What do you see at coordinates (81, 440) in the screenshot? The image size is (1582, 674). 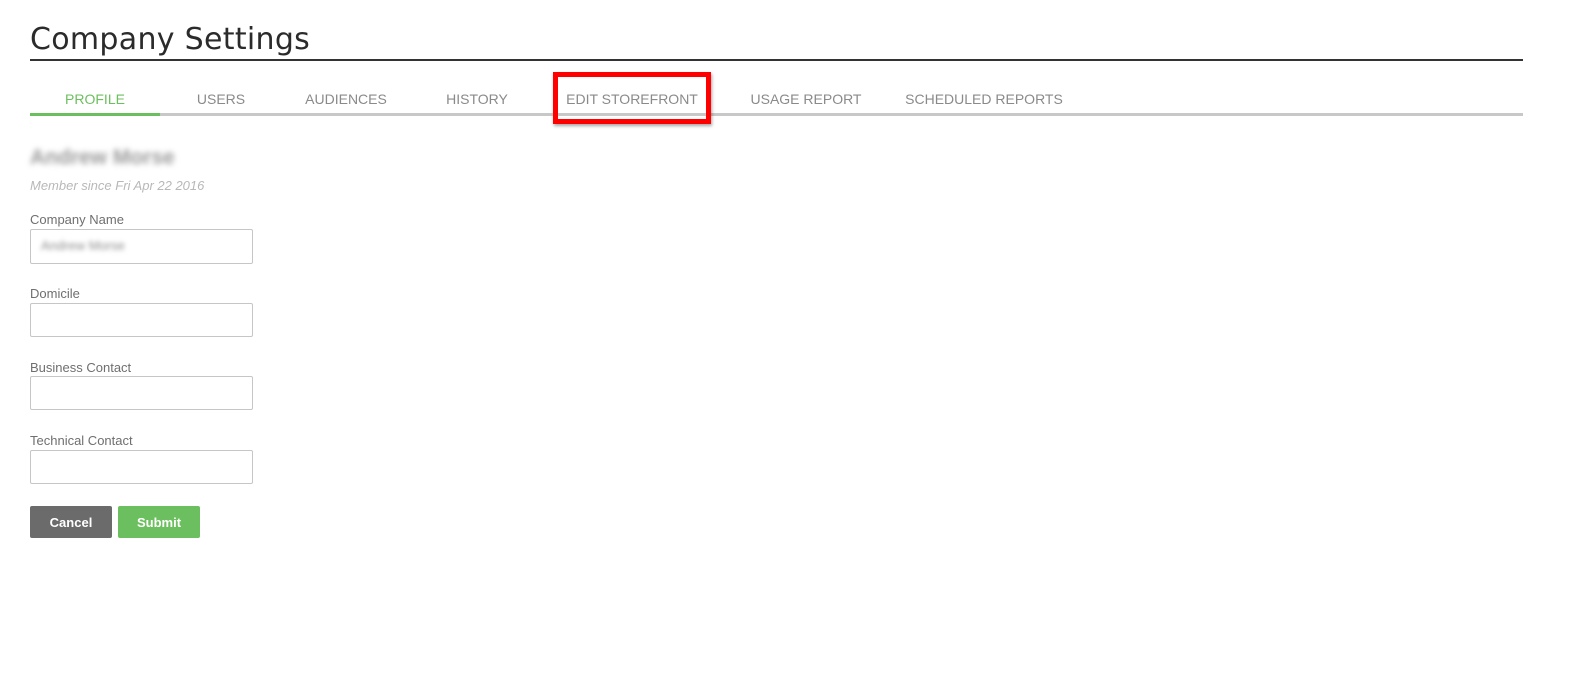 I see `technical-contact-label: Technical Contact` at bounding box center [81, 440].